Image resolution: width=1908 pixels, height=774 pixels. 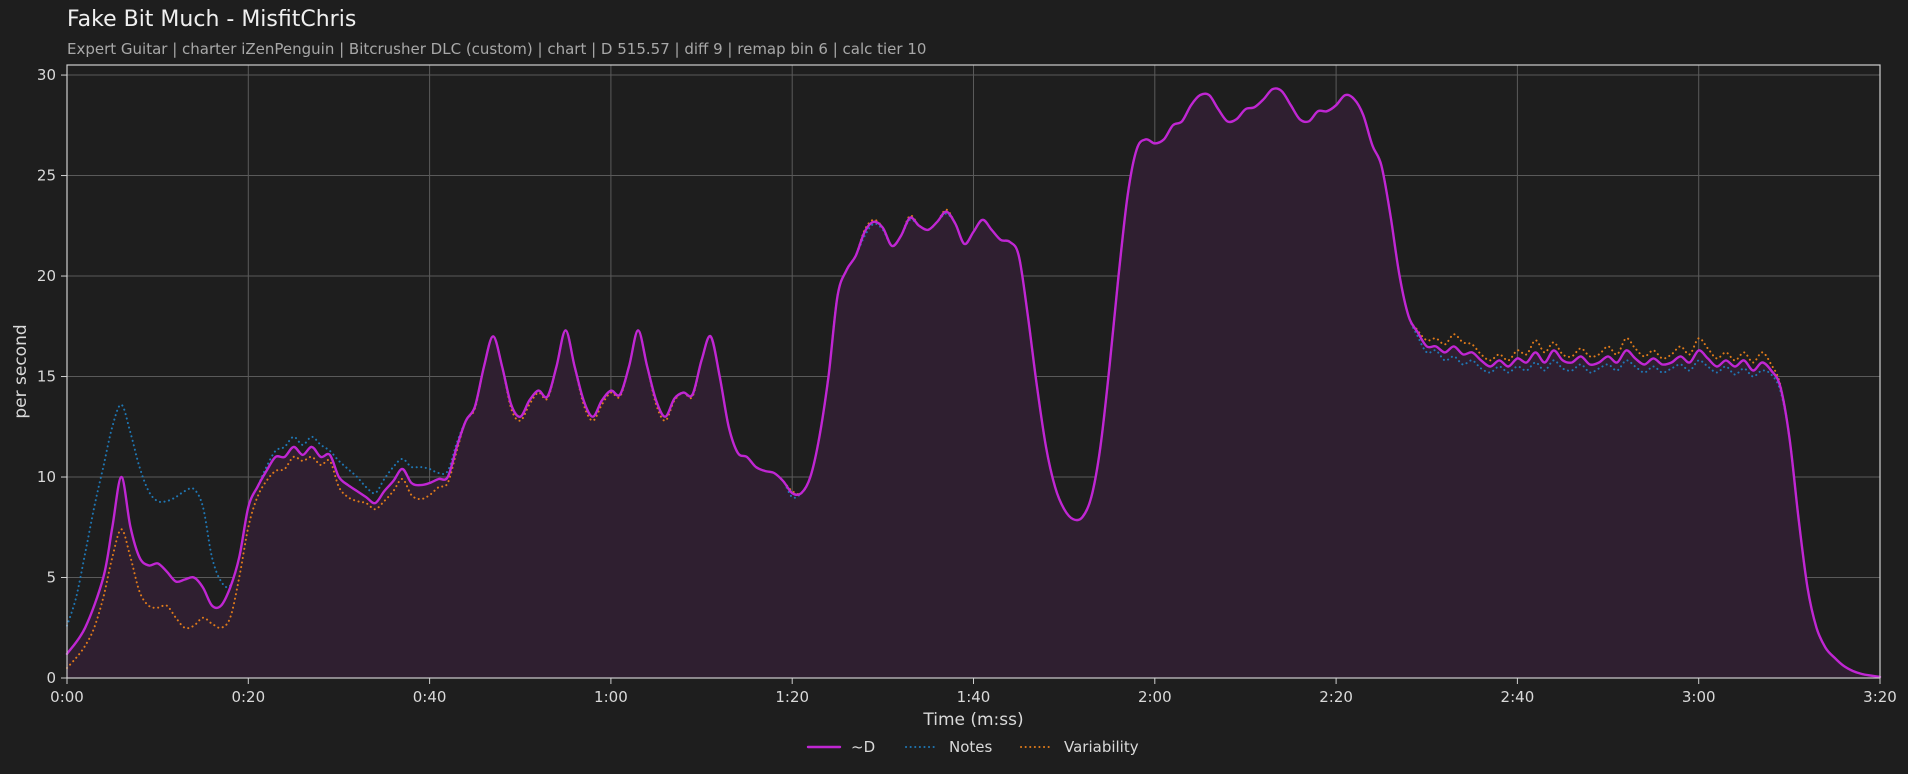 What do you see at coordinates (1880, 697) in the screenshot?
I see `x-tick-label: 3:20` at bounding box center [1880, 697].